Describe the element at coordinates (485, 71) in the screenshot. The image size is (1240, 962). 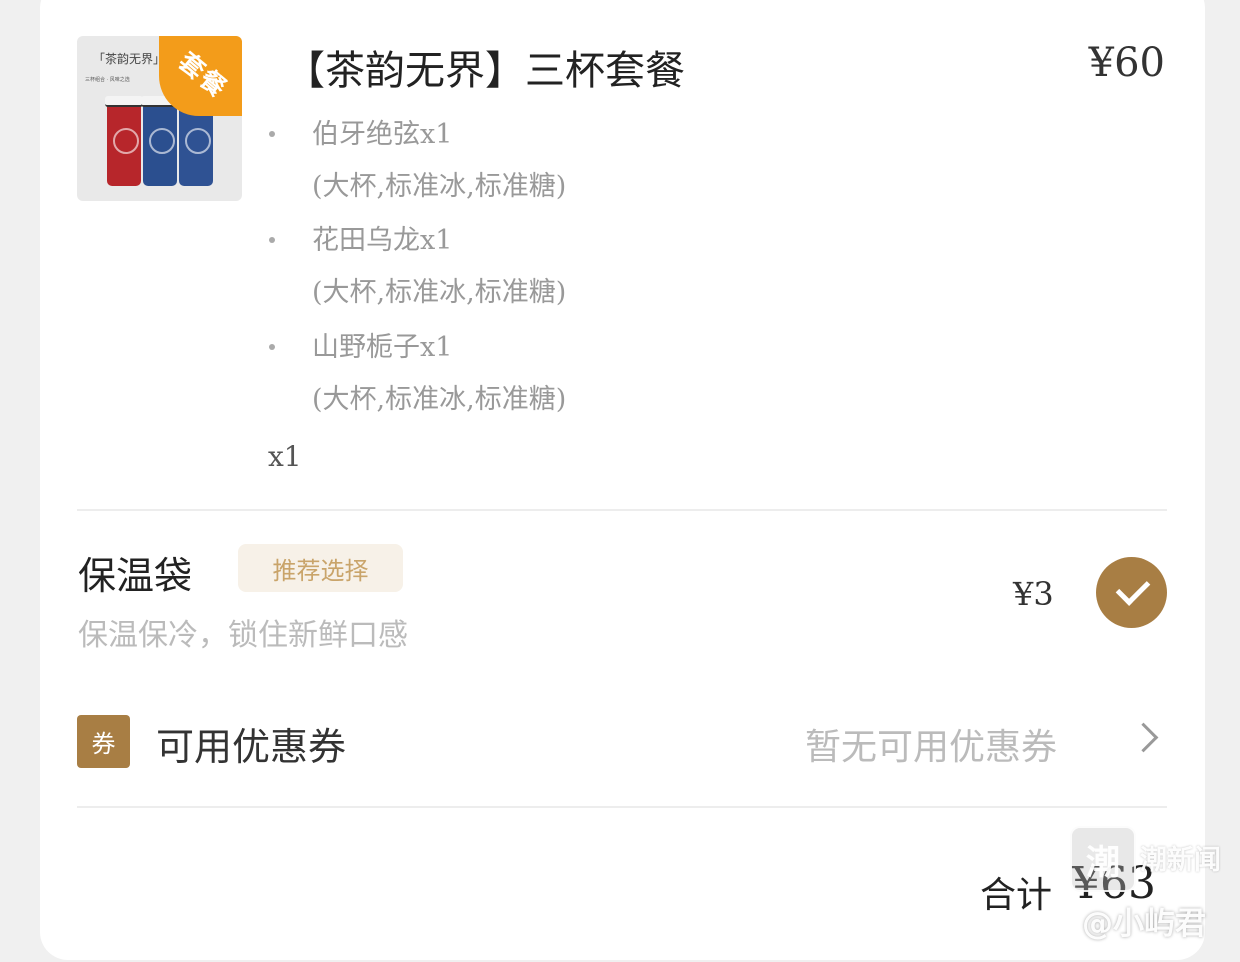
I see `product-name: 【茶韵无界】三杯套餐` at that location.